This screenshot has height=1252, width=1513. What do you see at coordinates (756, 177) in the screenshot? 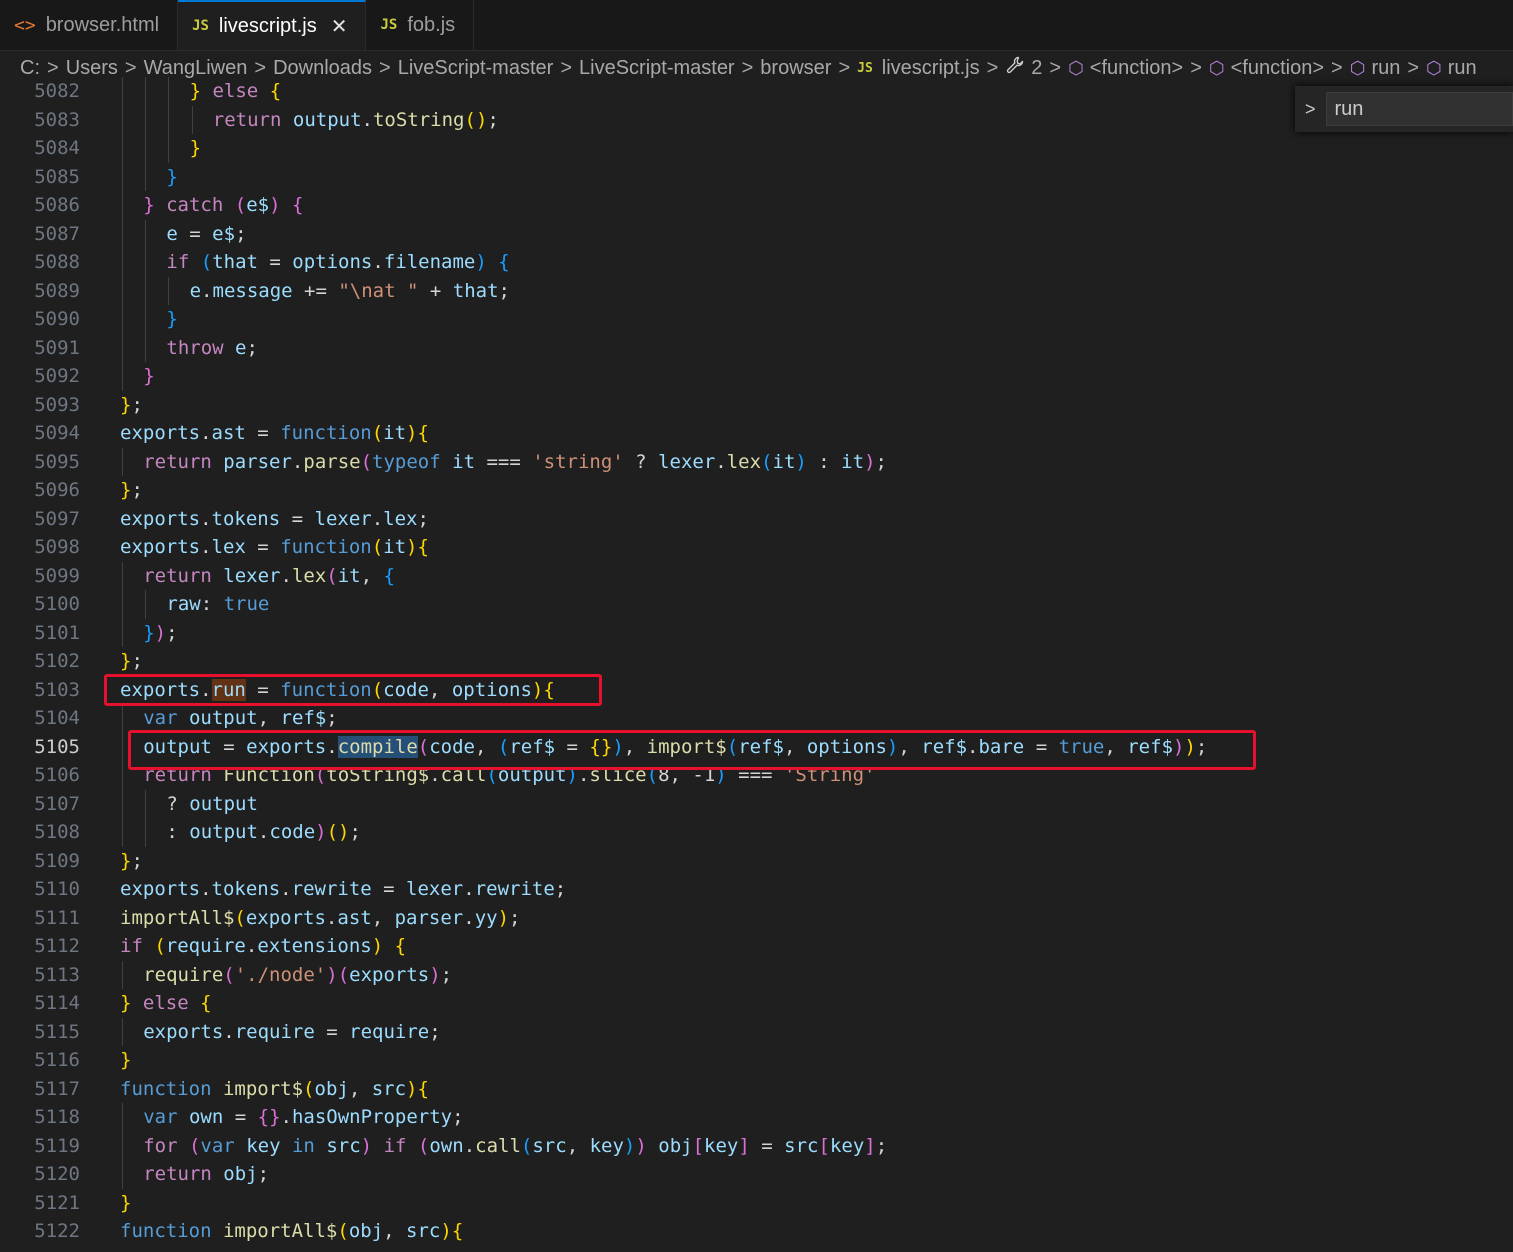
I see `code-line: 5085}` at bounding box center [756, 177].